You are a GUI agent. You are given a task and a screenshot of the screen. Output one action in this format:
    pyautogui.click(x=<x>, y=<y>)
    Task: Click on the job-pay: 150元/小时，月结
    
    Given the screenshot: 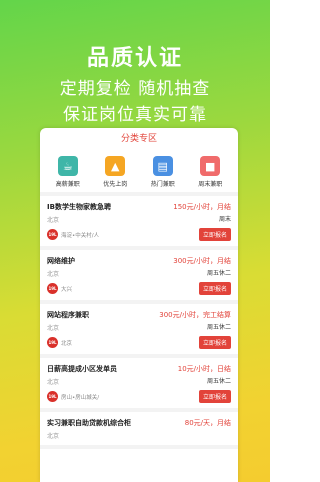 What is the action you would take?
    pyautogui.click(x=202, y=207)
    